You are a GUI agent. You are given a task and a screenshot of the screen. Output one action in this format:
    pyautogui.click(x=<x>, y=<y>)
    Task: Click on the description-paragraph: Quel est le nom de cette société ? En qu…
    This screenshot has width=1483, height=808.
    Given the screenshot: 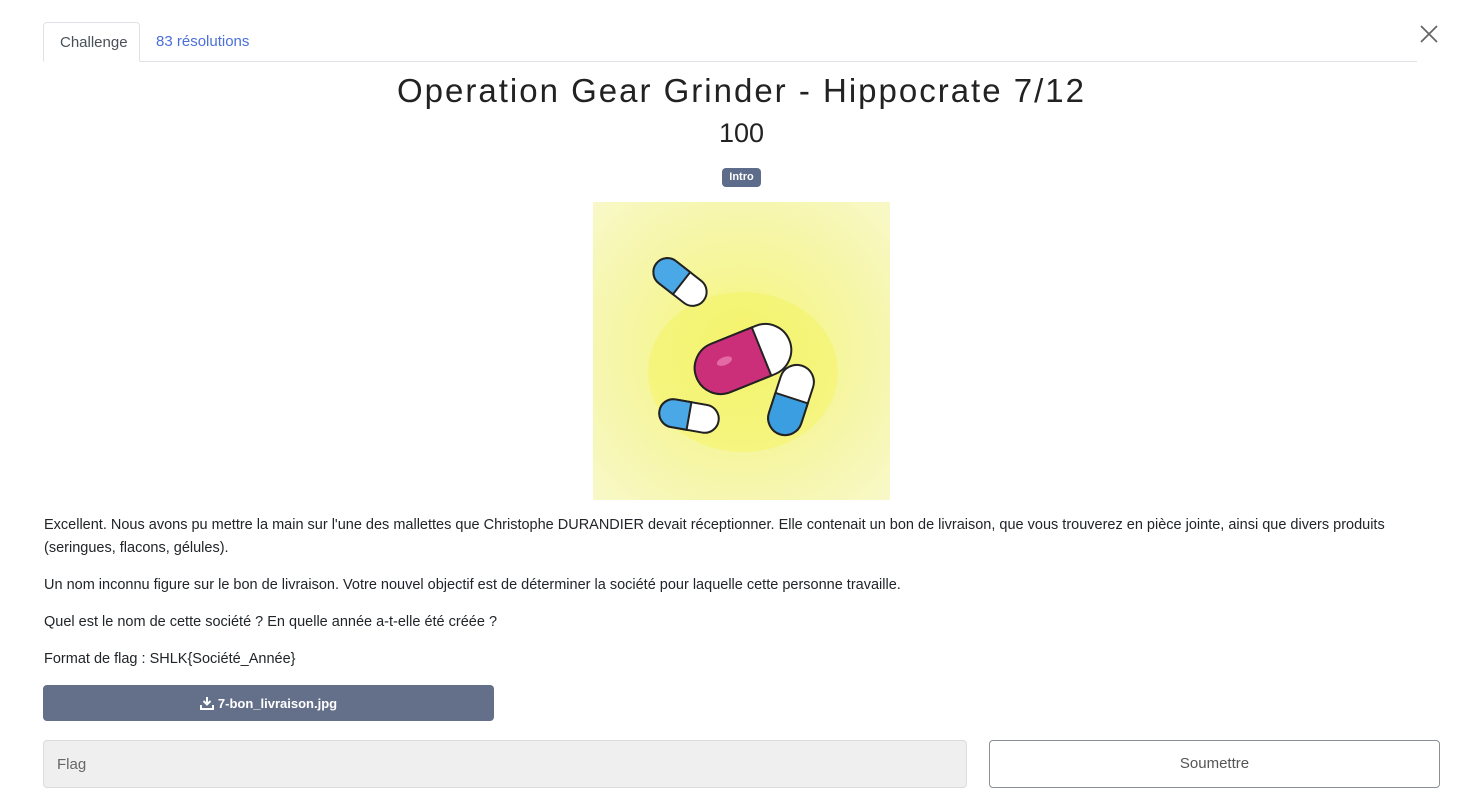 What is the action you would take?
    pyautogui.click(x=271, y=622)
    